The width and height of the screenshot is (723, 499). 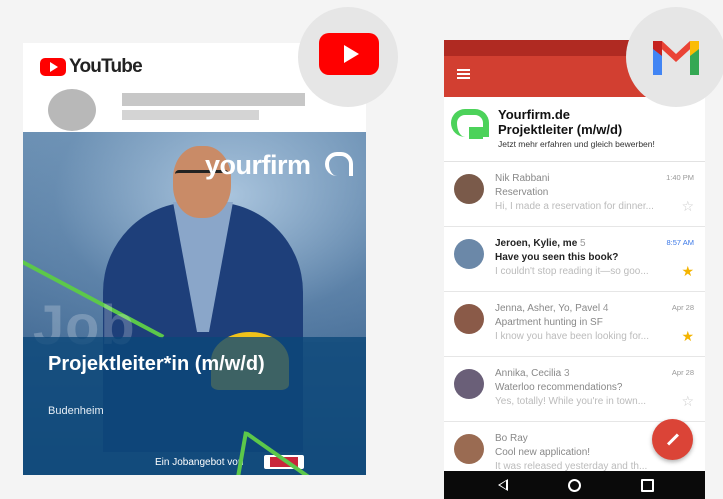 What do you see at coordinates (106, 66) in the screenshot?
I see `youtube-wordmark: YouTube` at bounding box center [106, 66].